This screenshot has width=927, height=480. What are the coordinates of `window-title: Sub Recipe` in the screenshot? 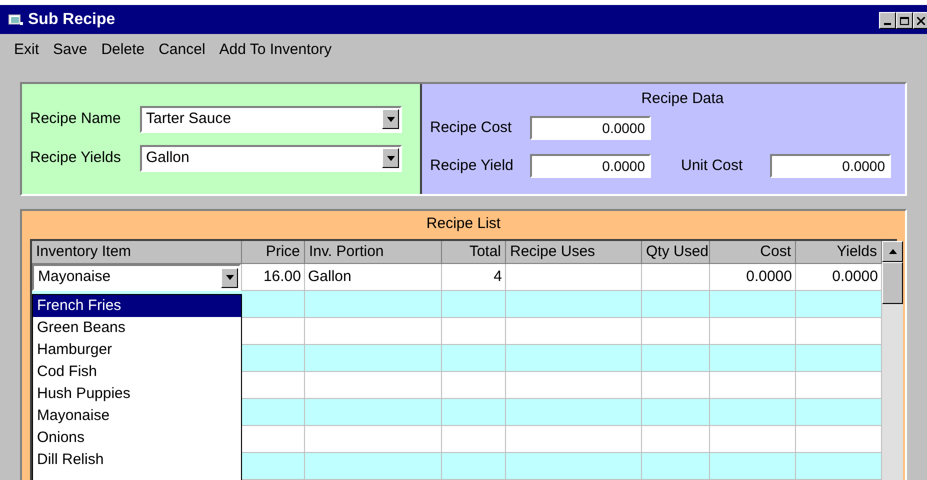 It's located at (72, 20).